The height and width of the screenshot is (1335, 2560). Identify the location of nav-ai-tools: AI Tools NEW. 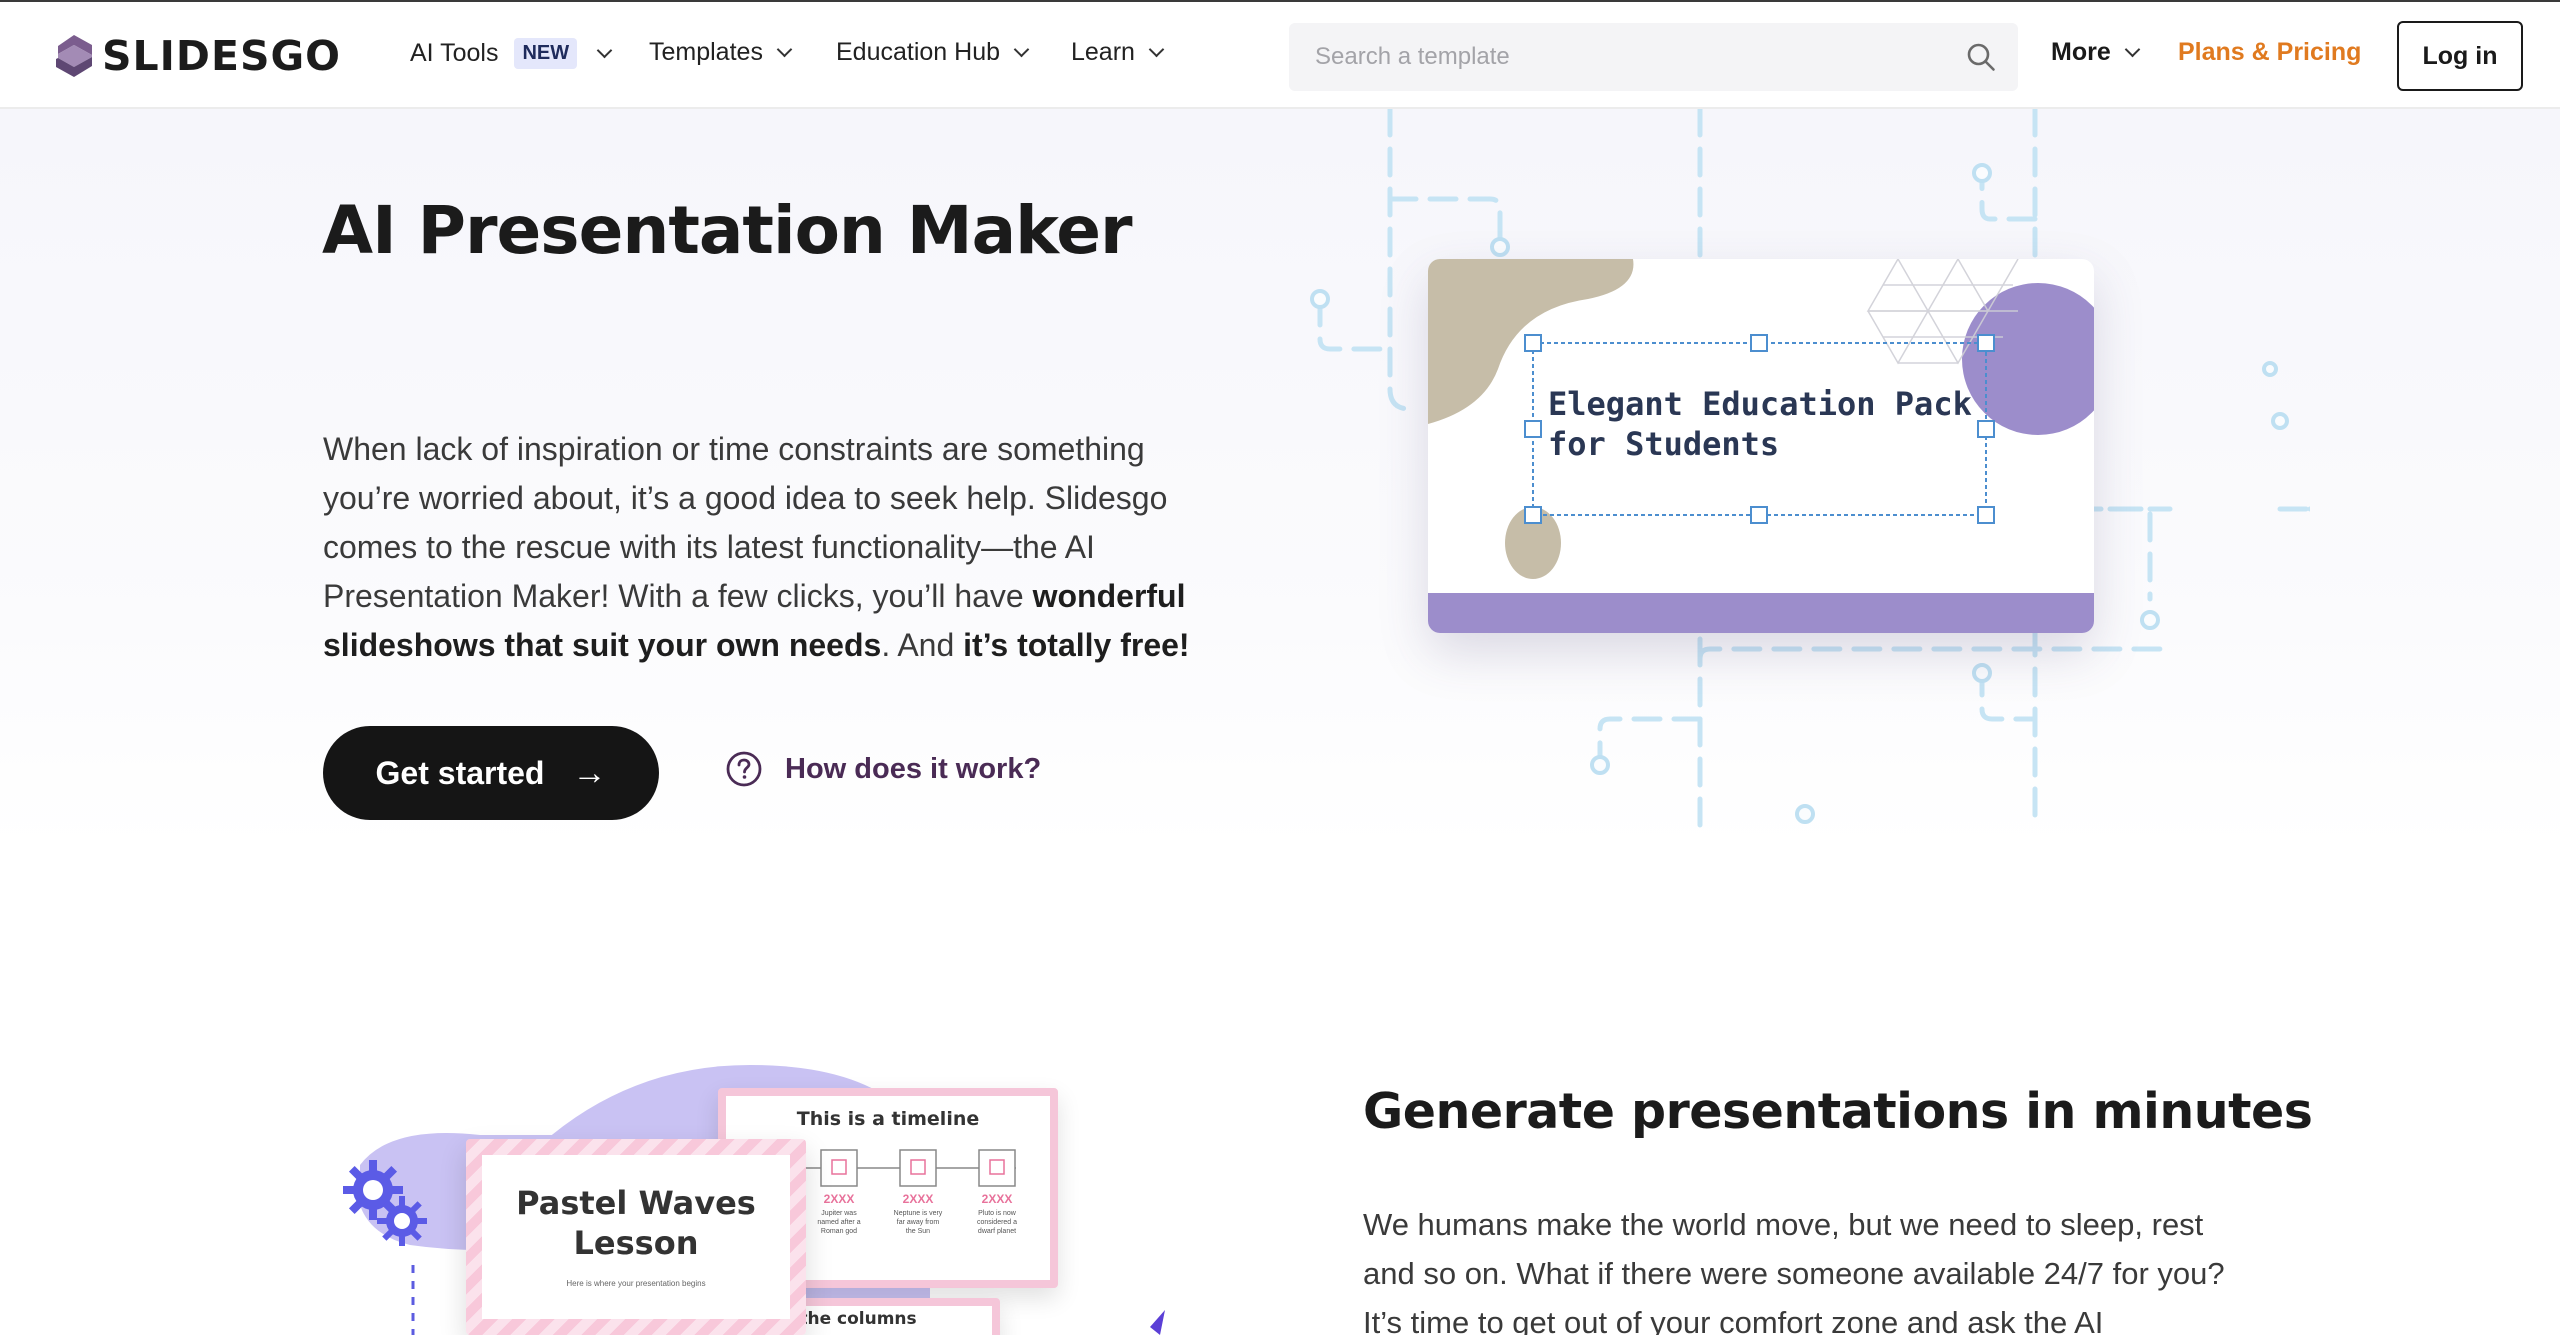
(511, 53).